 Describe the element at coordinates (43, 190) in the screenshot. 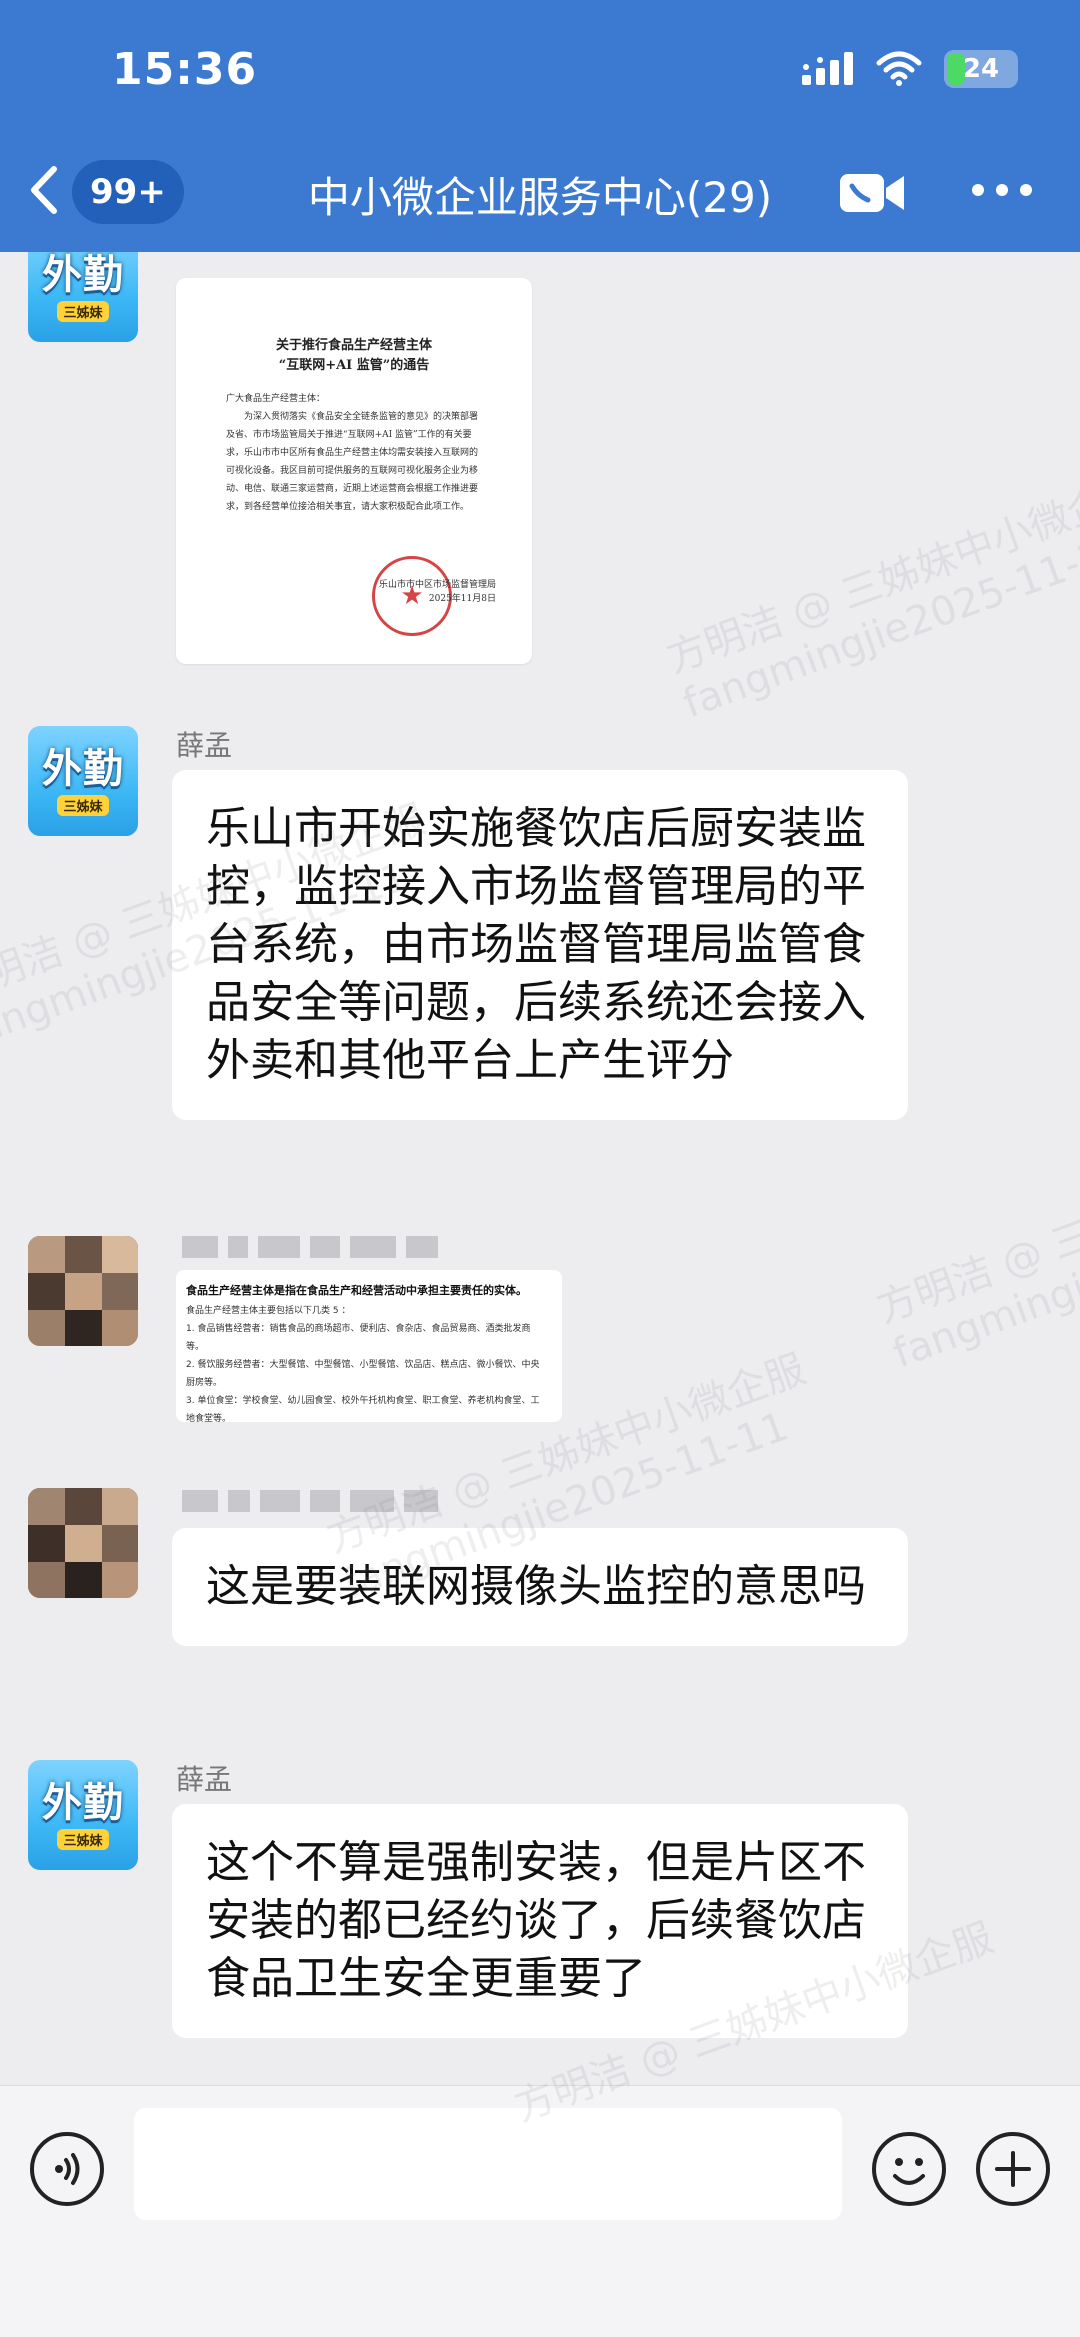

I see `back-icon` at that location.